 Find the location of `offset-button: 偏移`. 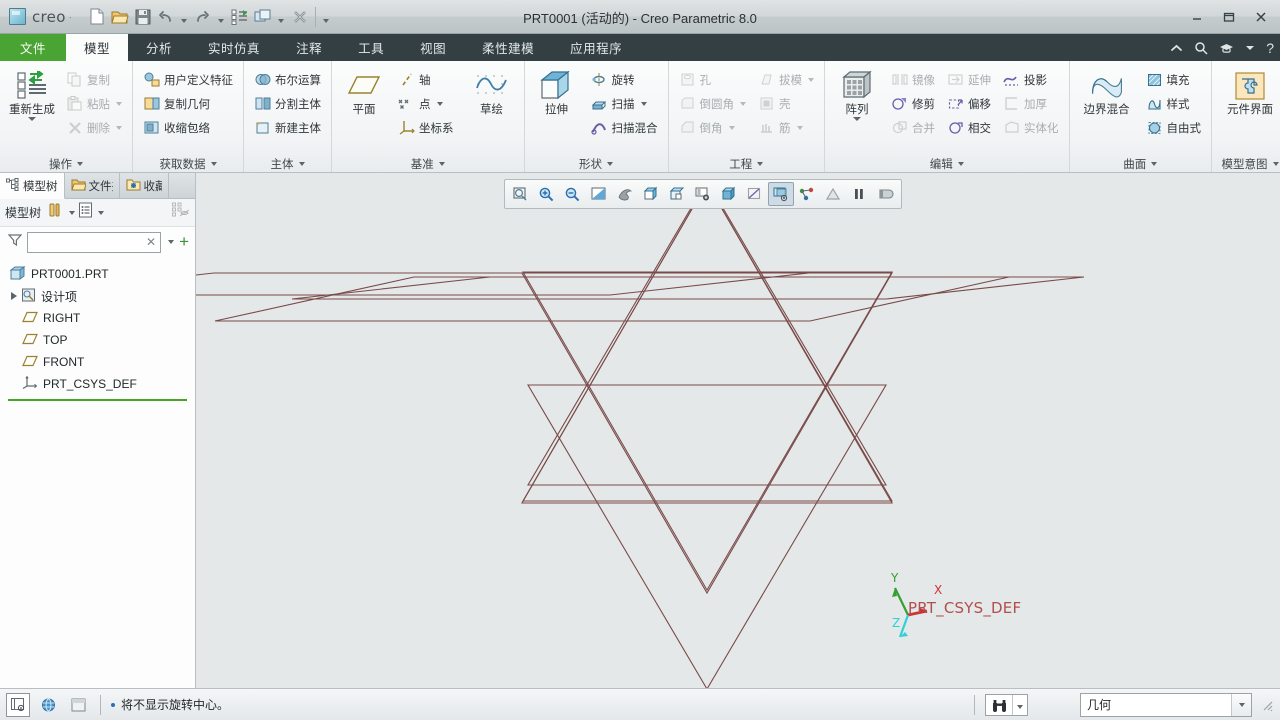

offset-button: 偏移 is located at coordinates (969, 103).